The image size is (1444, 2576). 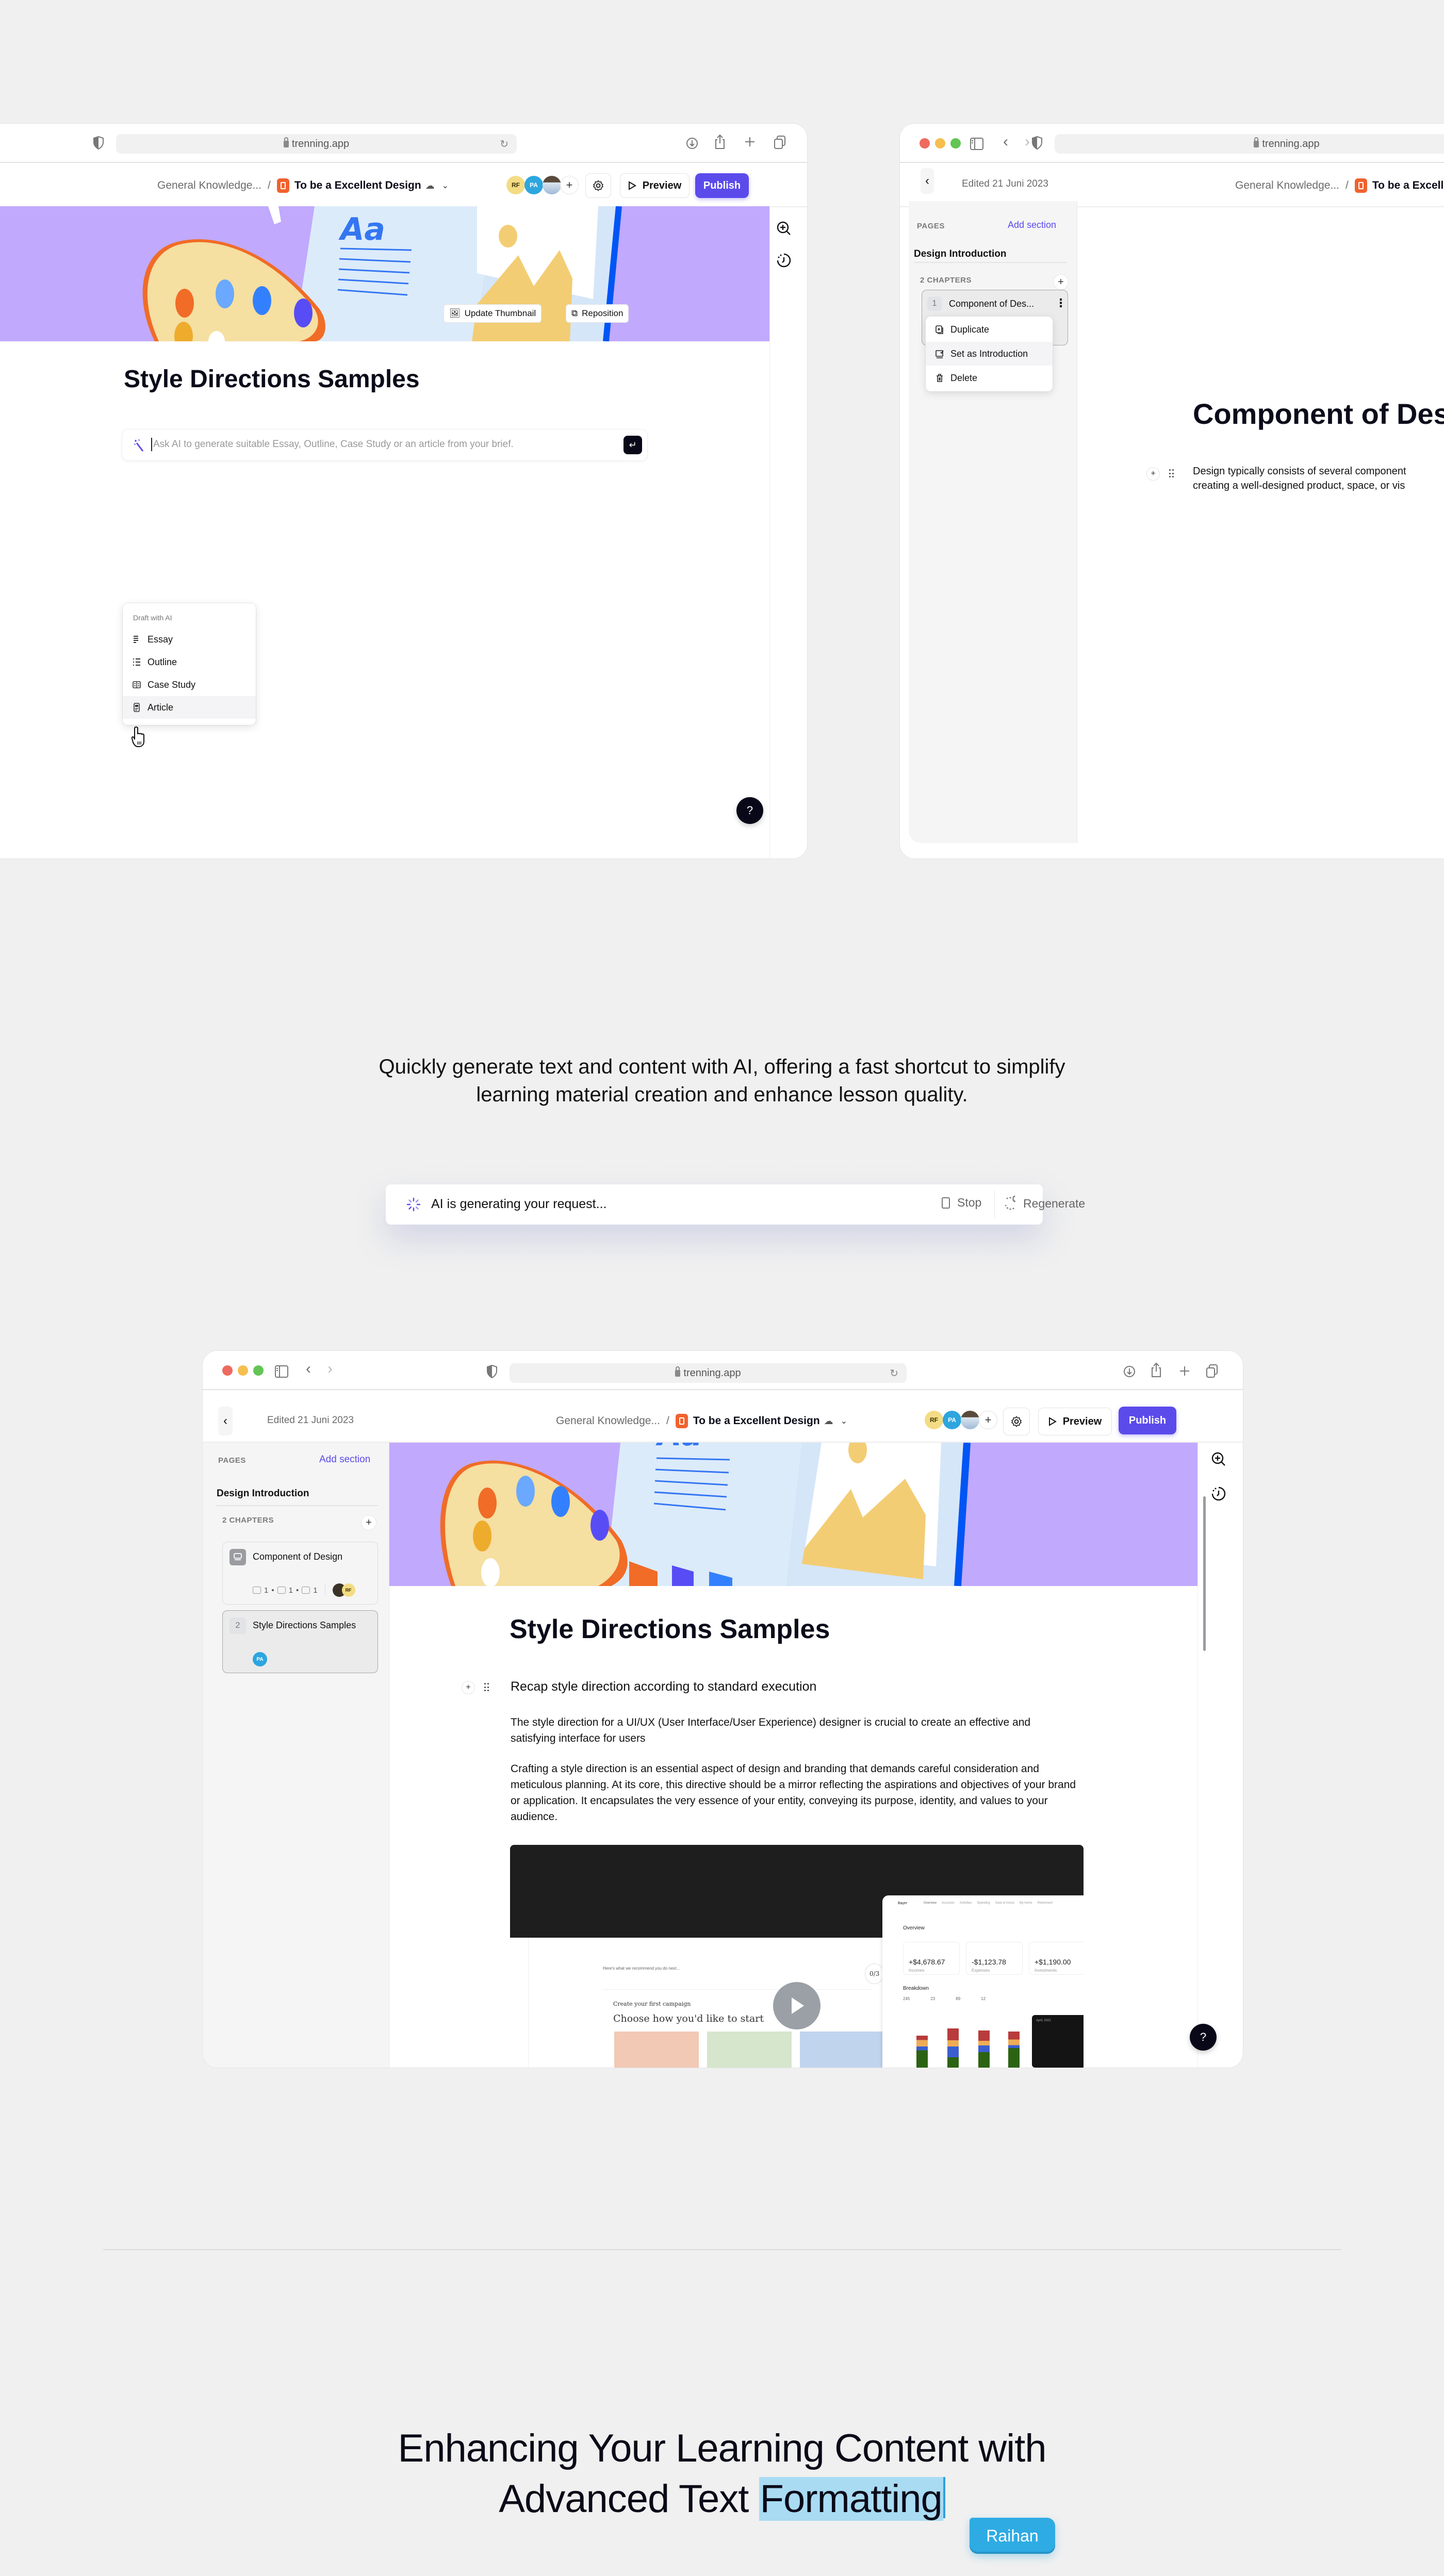 I want to click on menu-item-case-study: Case Study, so click(x=189, y=684).